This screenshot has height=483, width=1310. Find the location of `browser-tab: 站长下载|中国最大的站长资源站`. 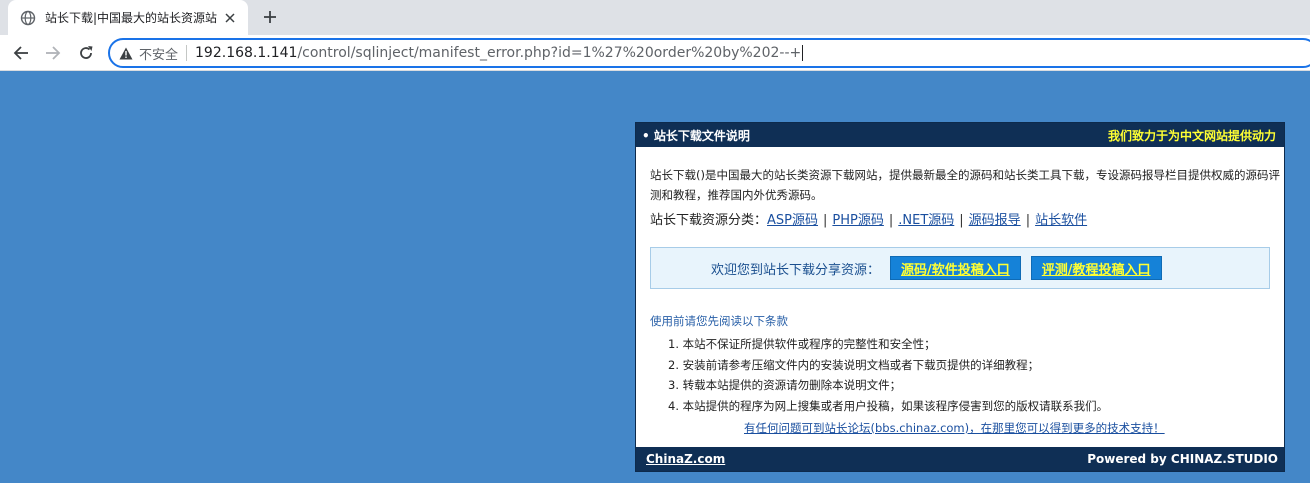

browser-tab: 站长下载|中国最大的站长资源站 is located at coordinates (128, 17).